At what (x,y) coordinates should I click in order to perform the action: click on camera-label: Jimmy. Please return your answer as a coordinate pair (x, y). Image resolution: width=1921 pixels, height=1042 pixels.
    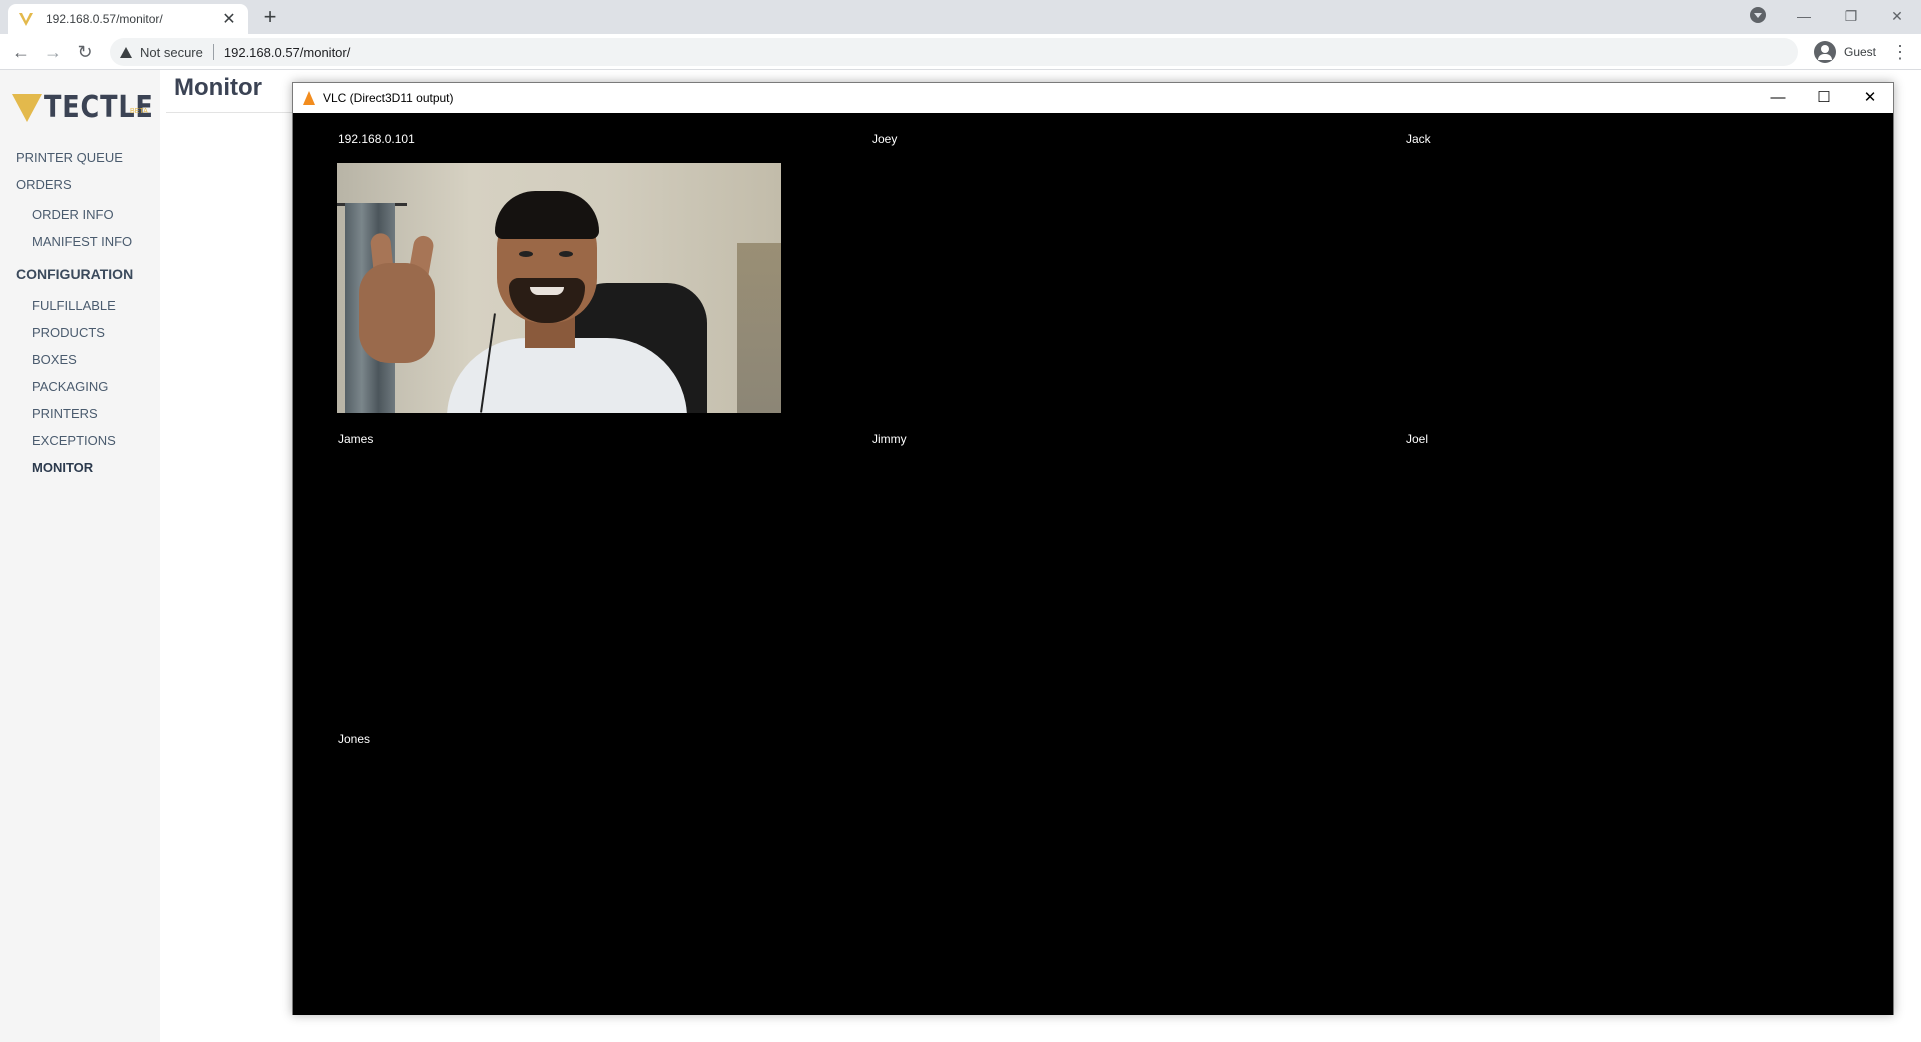
    Looking at the image, I should click on (889, 439).